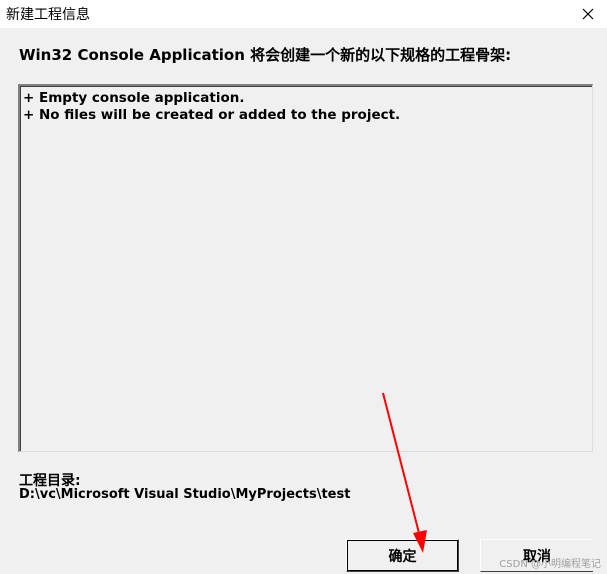 The height and width of the screenshot is (574, 607). Describe the element at coordinates (402, 555) in the screenshot. I see `ok-button: 确定` at that location.